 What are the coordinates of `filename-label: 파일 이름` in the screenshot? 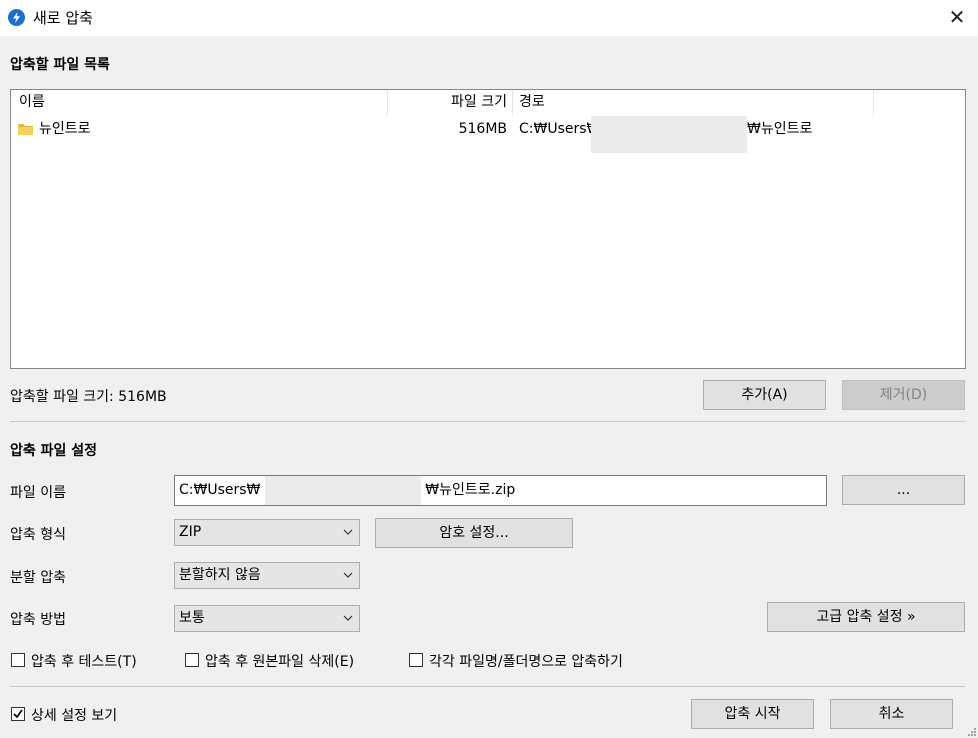 It's located at (38, 493).